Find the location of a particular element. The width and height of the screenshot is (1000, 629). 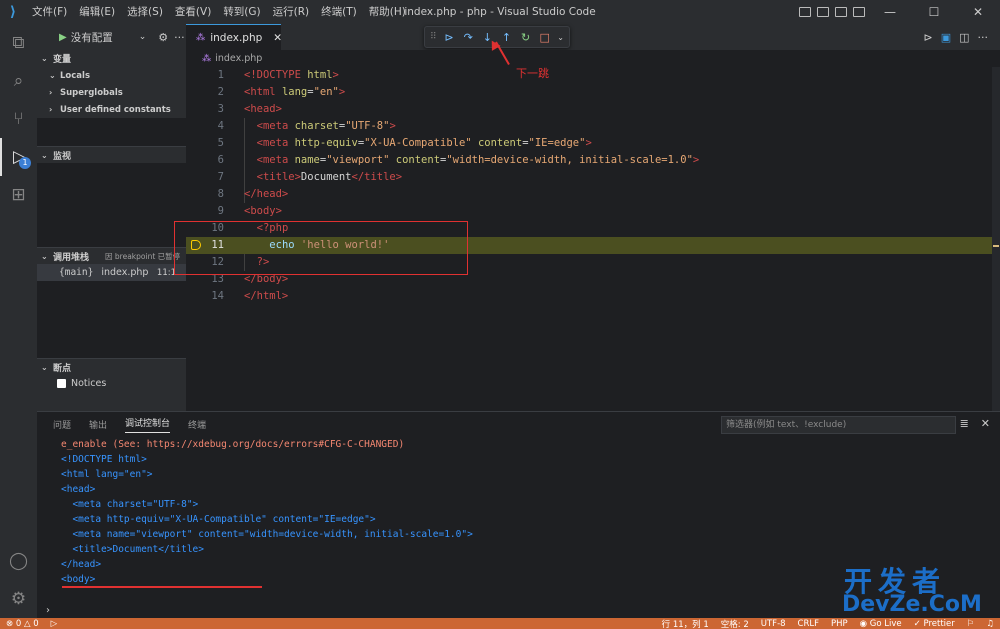

menu-run: 运行(R) is located at coordinates (291, 12).